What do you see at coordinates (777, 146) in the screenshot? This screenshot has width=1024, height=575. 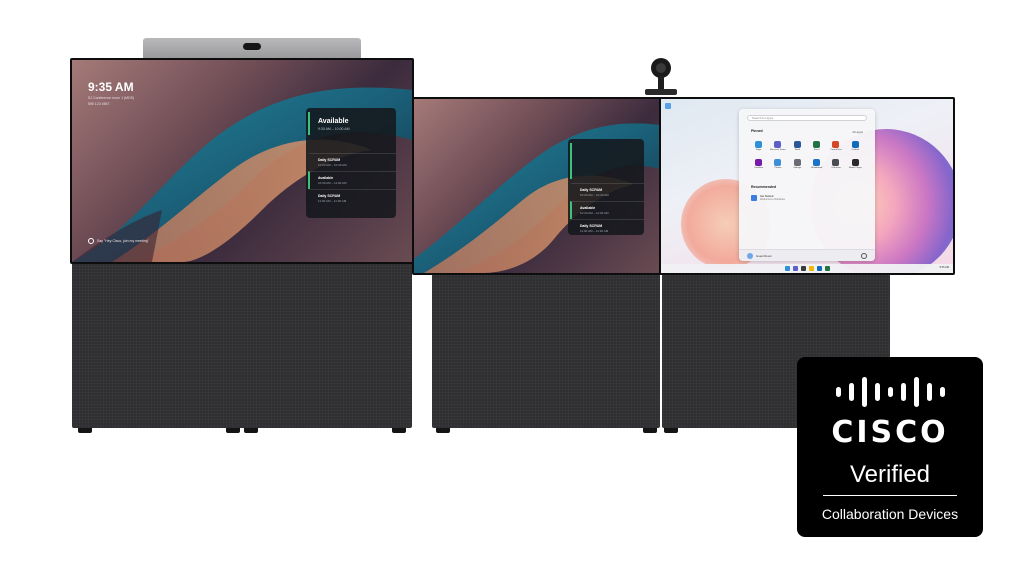 I see `pinned-app: Microsoft Teams` at bounding box center [777, 146].